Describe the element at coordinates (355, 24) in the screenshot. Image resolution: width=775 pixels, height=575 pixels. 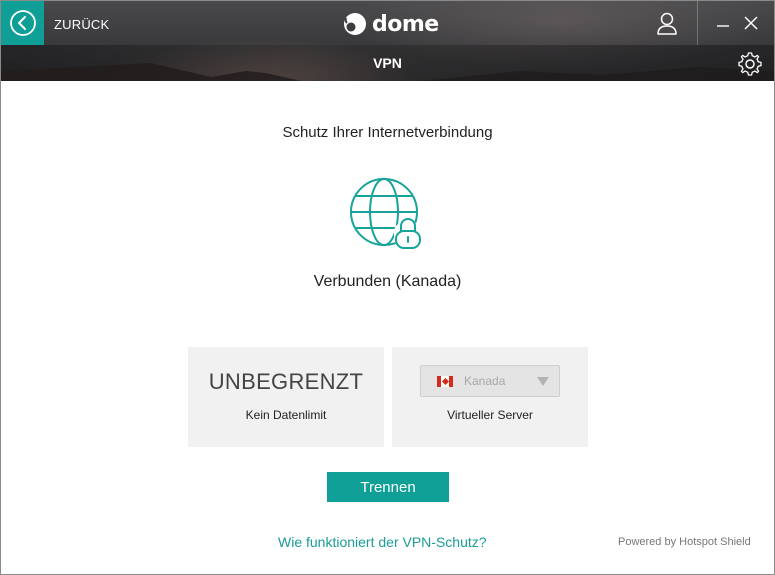
I see `dome-logo-icon` at that location.